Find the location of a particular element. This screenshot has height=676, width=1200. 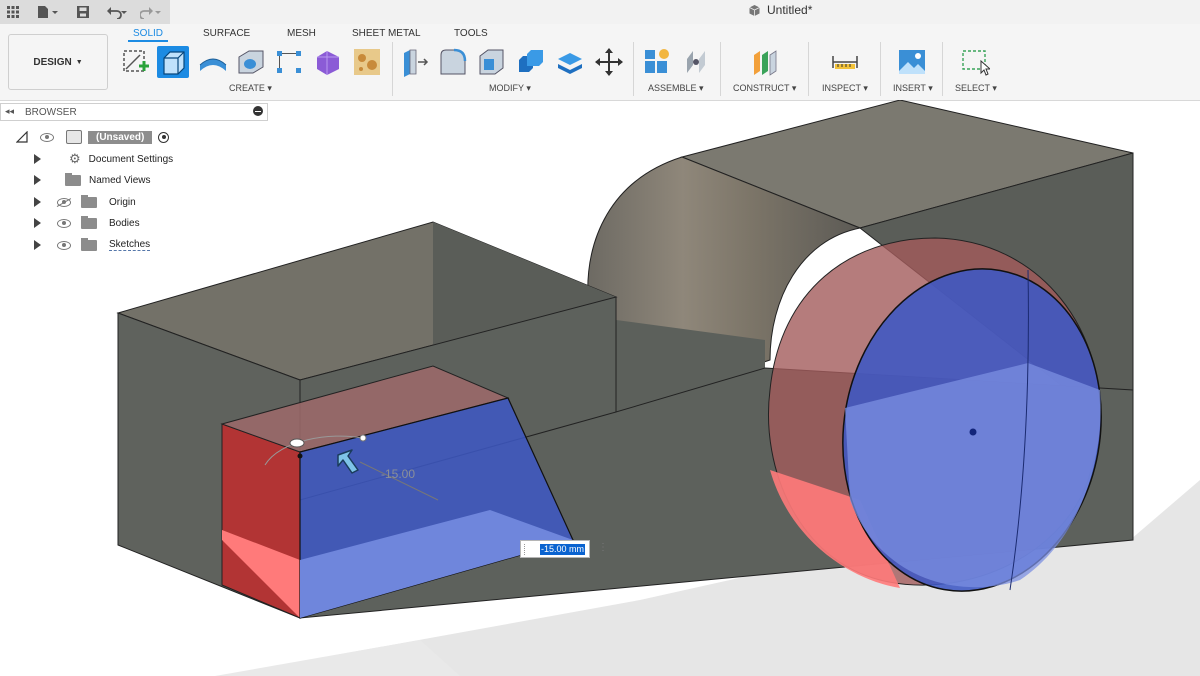

revolve-icon is located at coordinates (213, 62).